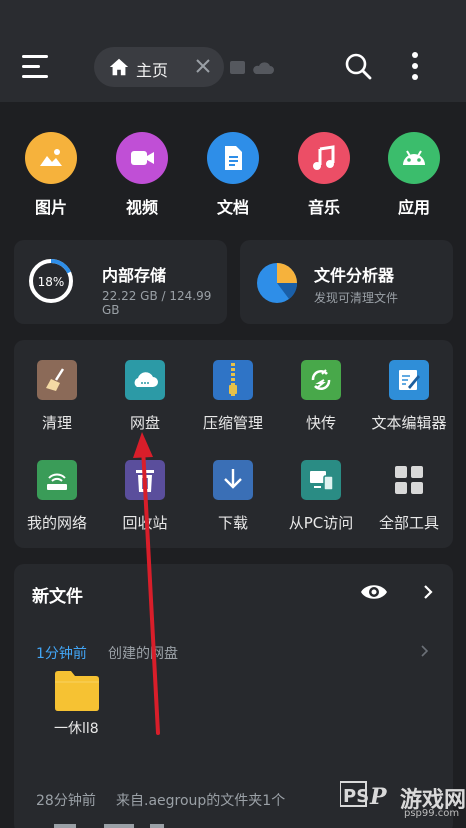  What do you see at coordinates (145, 523) in the screenshot?
I see `tool-label: 回收站` at bounding box center [145, 523].